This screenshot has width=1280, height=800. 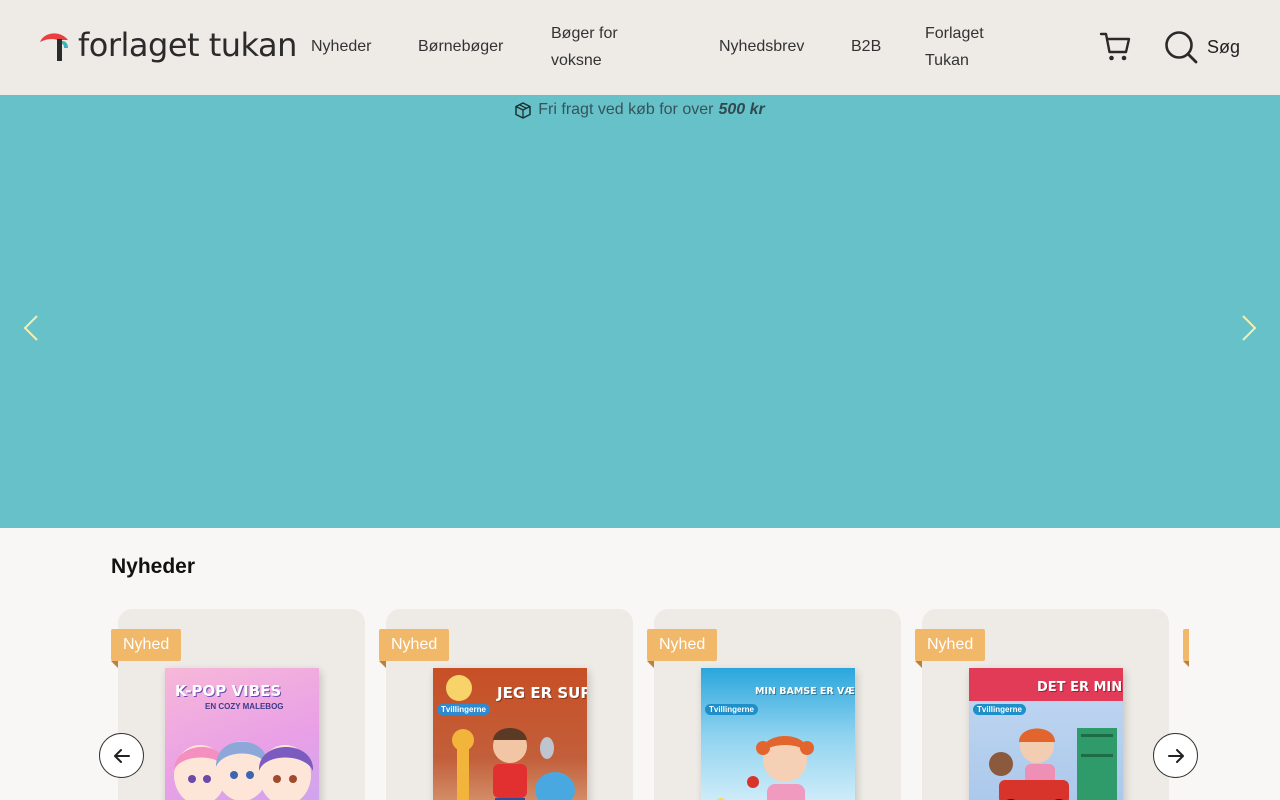 What do you see at coordinates (866, 46) in the screenshot?
I see `nav-b2b: B2B` at bounding box center [866, 46].